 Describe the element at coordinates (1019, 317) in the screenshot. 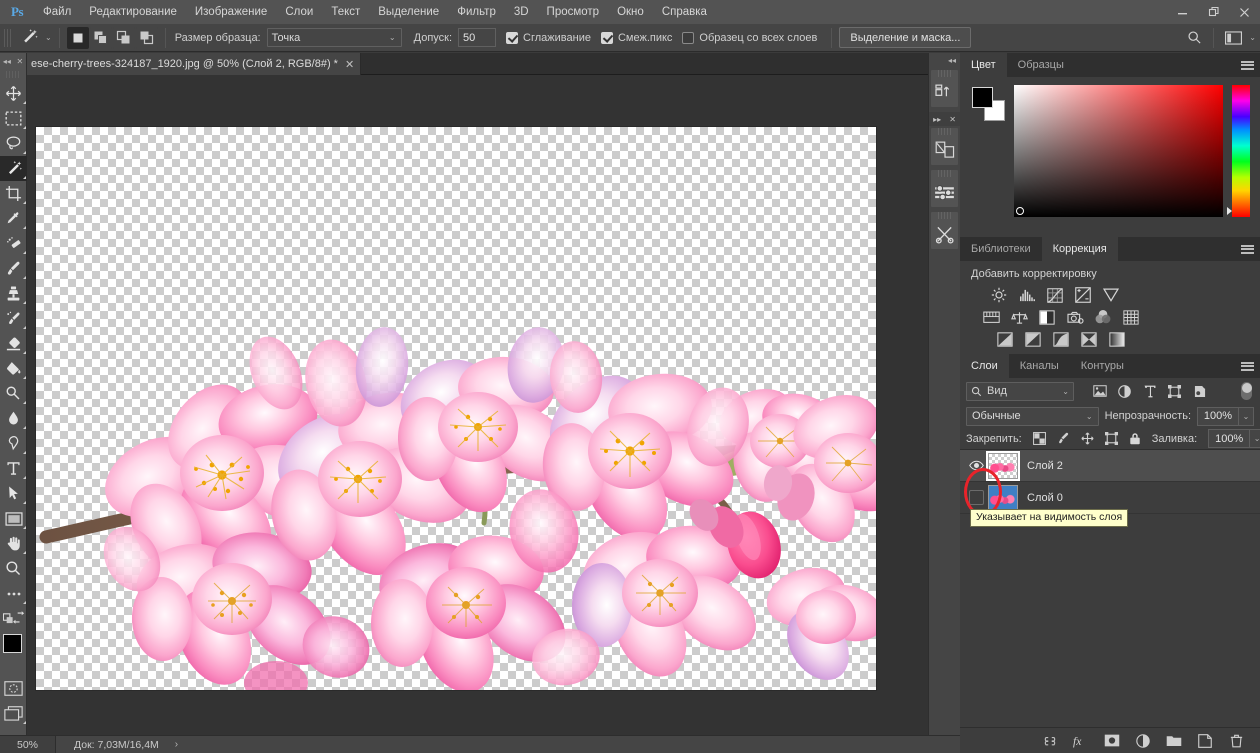

I see `color-balance-icon` at that location.